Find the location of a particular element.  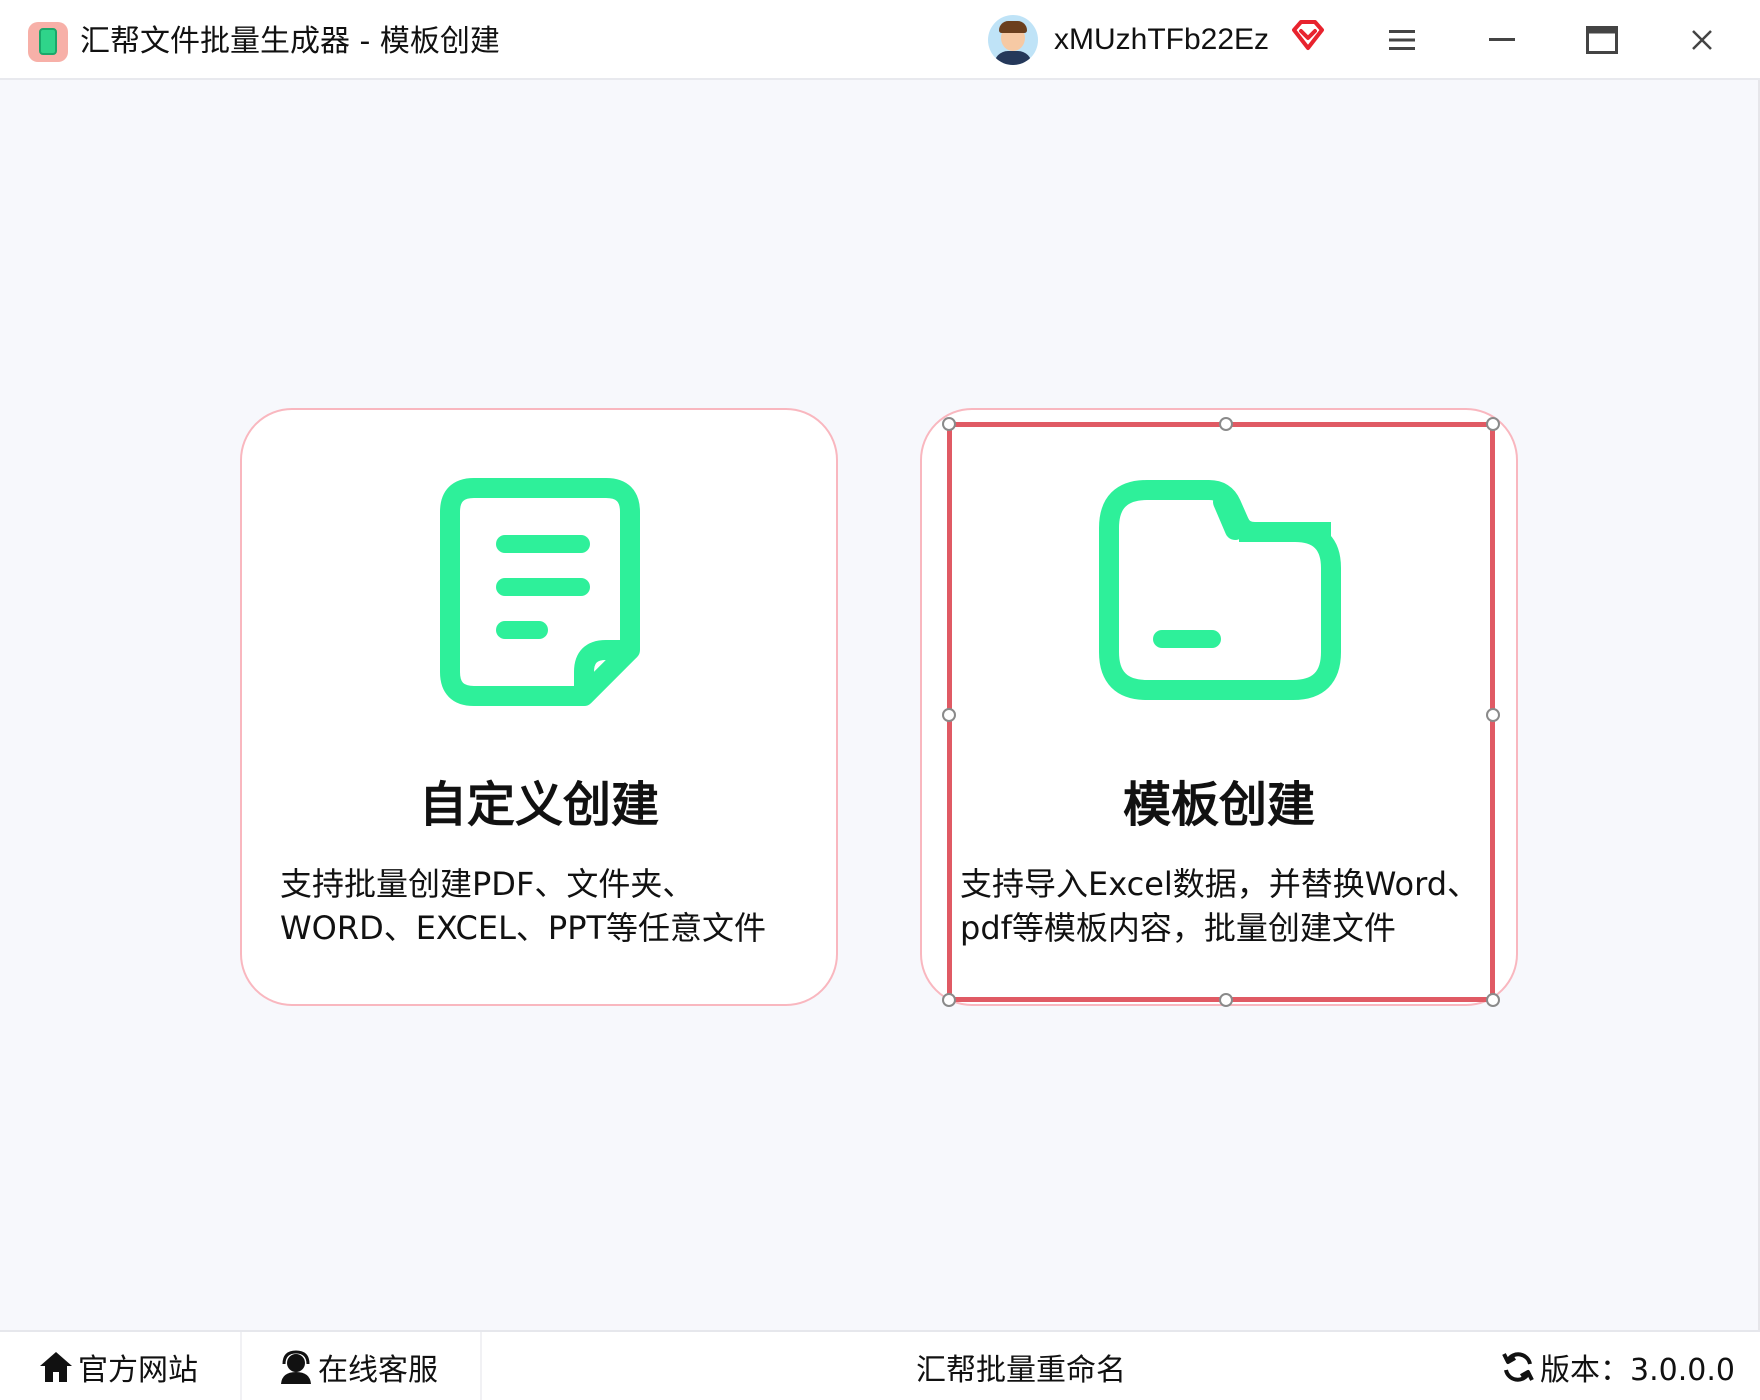

home-icon is located at coordinates (56, 1367).